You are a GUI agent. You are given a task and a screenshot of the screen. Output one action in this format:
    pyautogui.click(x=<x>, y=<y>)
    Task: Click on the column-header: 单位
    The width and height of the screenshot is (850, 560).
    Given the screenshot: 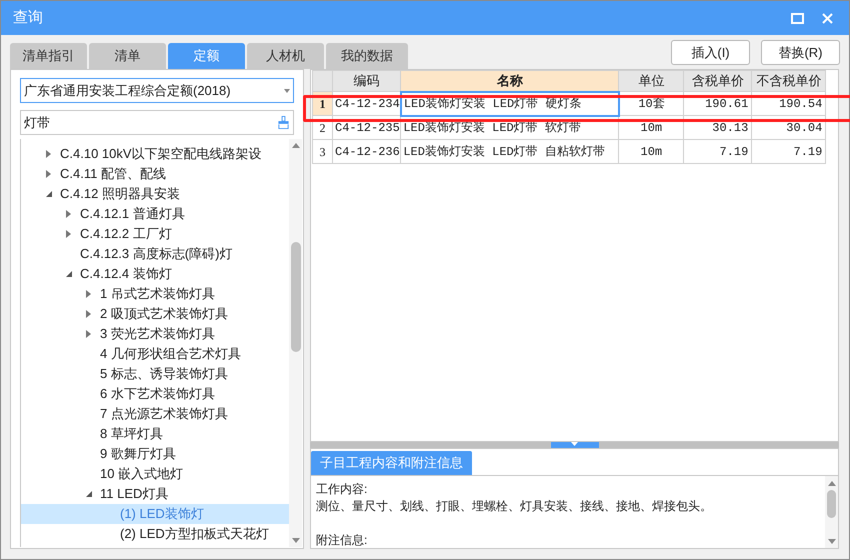 What is the action you would take?
    pyautogui.click(x=651, y=81)
    